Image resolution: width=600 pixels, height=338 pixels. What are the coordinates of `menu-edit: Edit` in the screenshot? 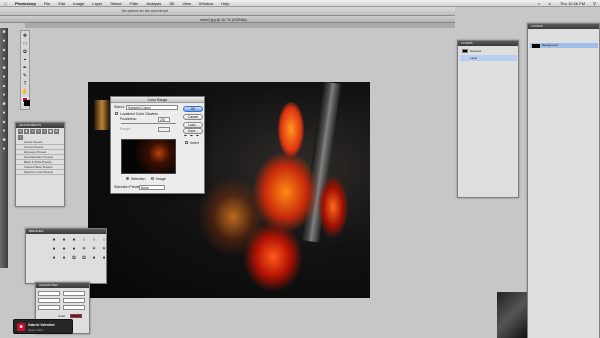 It's located at (61, 3).